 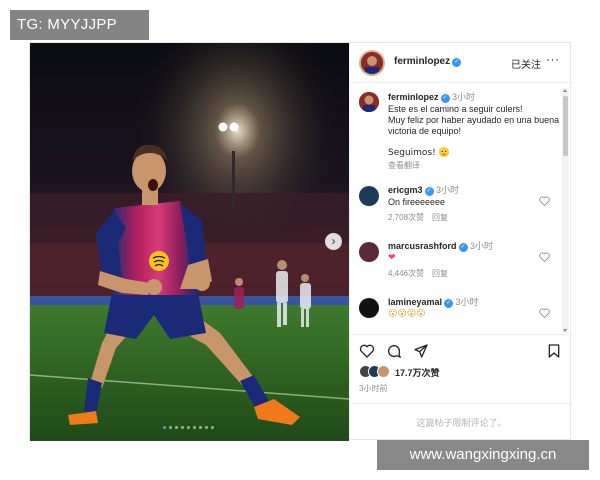 What do you see at coordinates (464, 97) in the screenshot?
I see `caption-time: 3小时` at bounding box center [464, 97].